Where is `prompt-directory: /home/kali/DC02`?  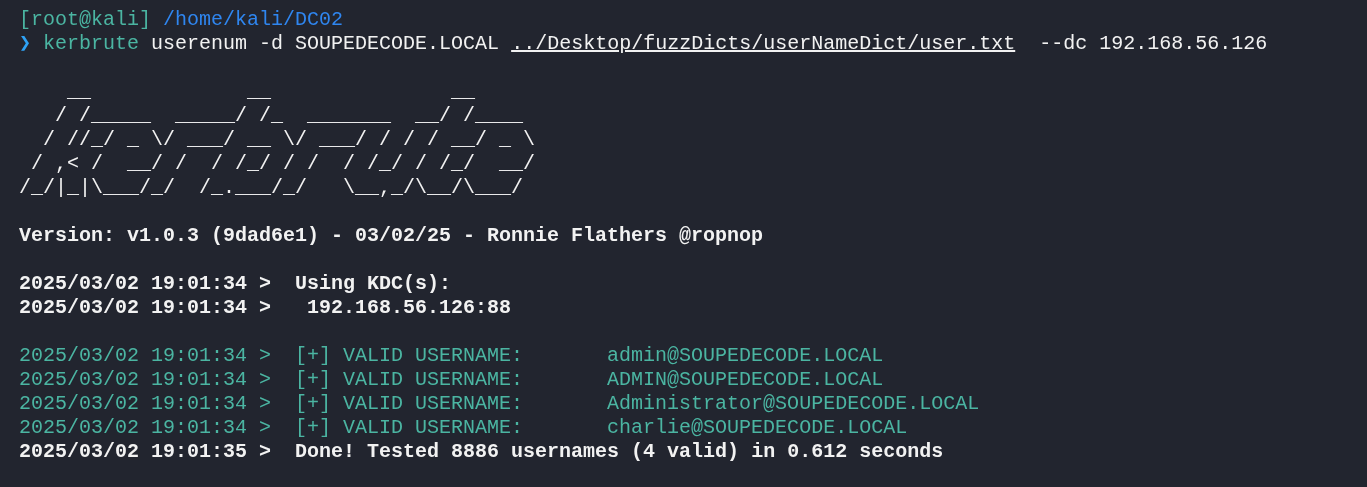 prompt-directory: /home/kali/DC02 is located at coordinates (253, 20).